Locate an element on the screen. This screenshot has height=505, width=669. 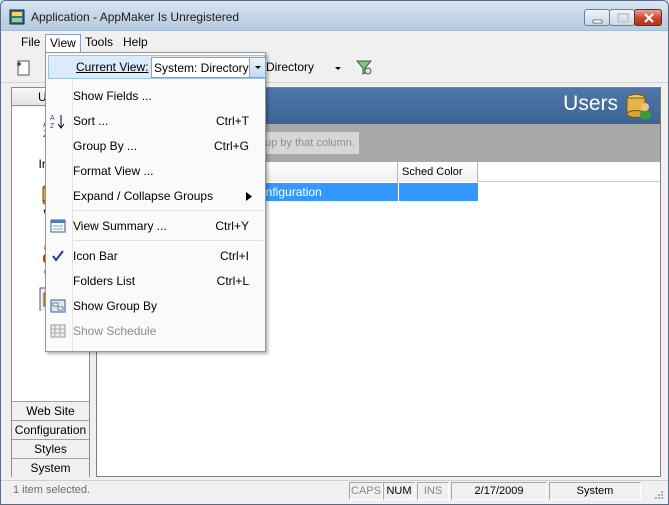
summary-icon is located at coordinates (58, 226).